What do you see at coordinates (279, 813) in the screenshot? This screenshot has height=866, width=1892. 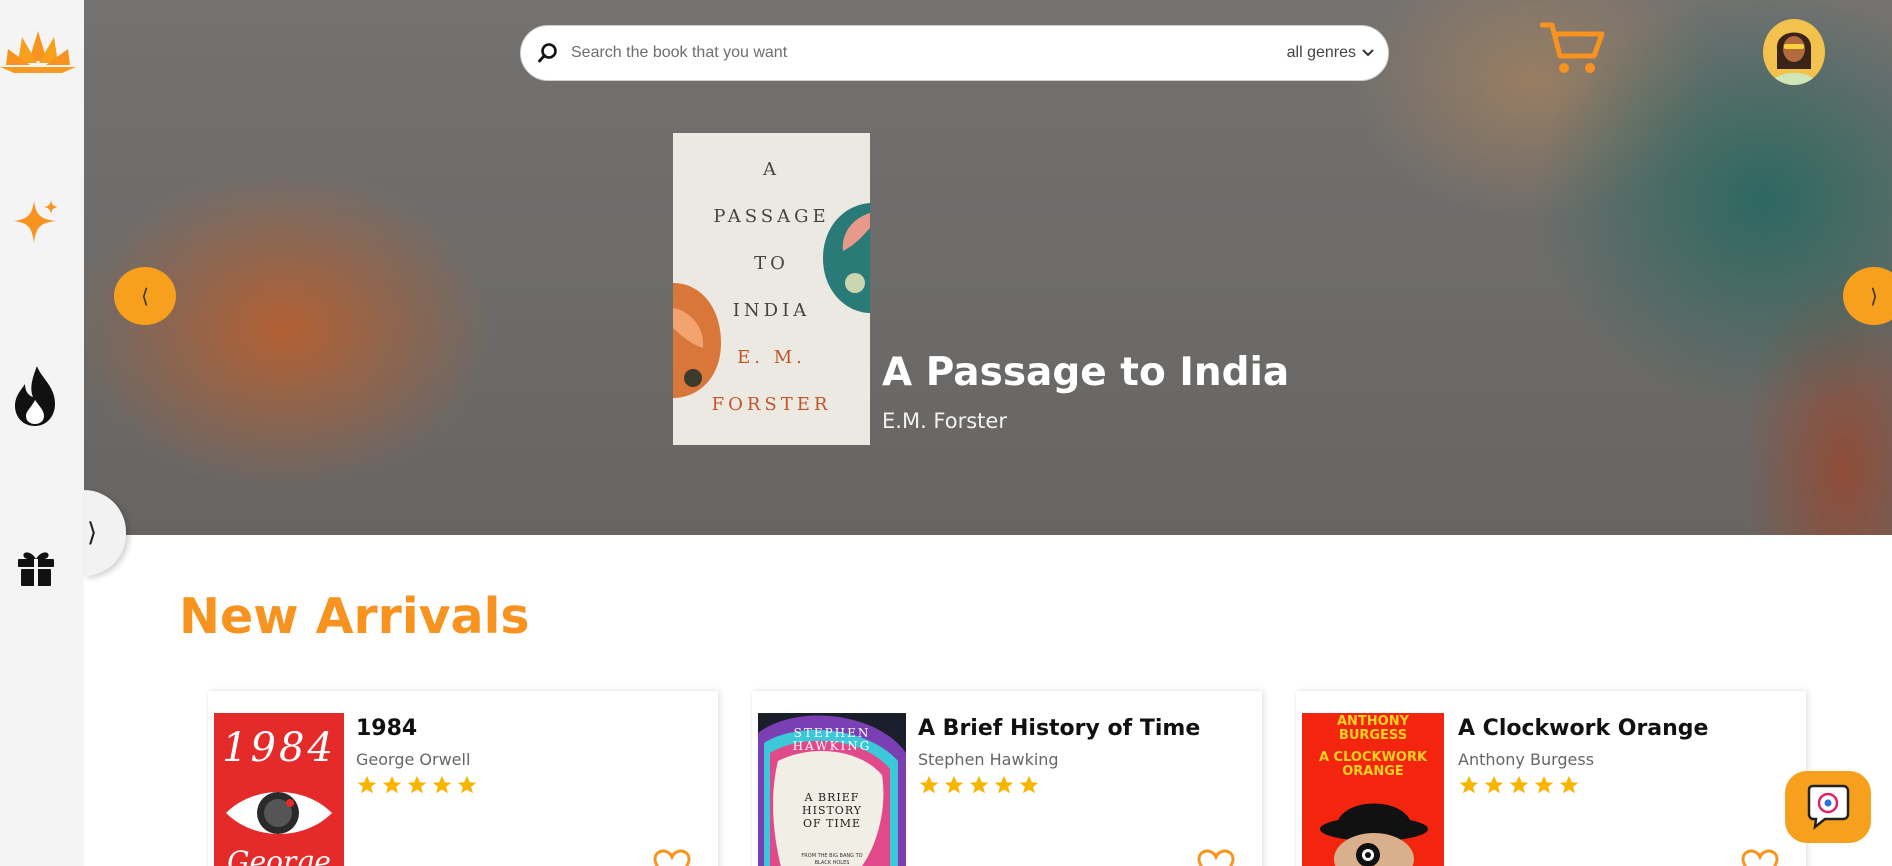 I see `eye-illustration` at bounding box center [279, 813].